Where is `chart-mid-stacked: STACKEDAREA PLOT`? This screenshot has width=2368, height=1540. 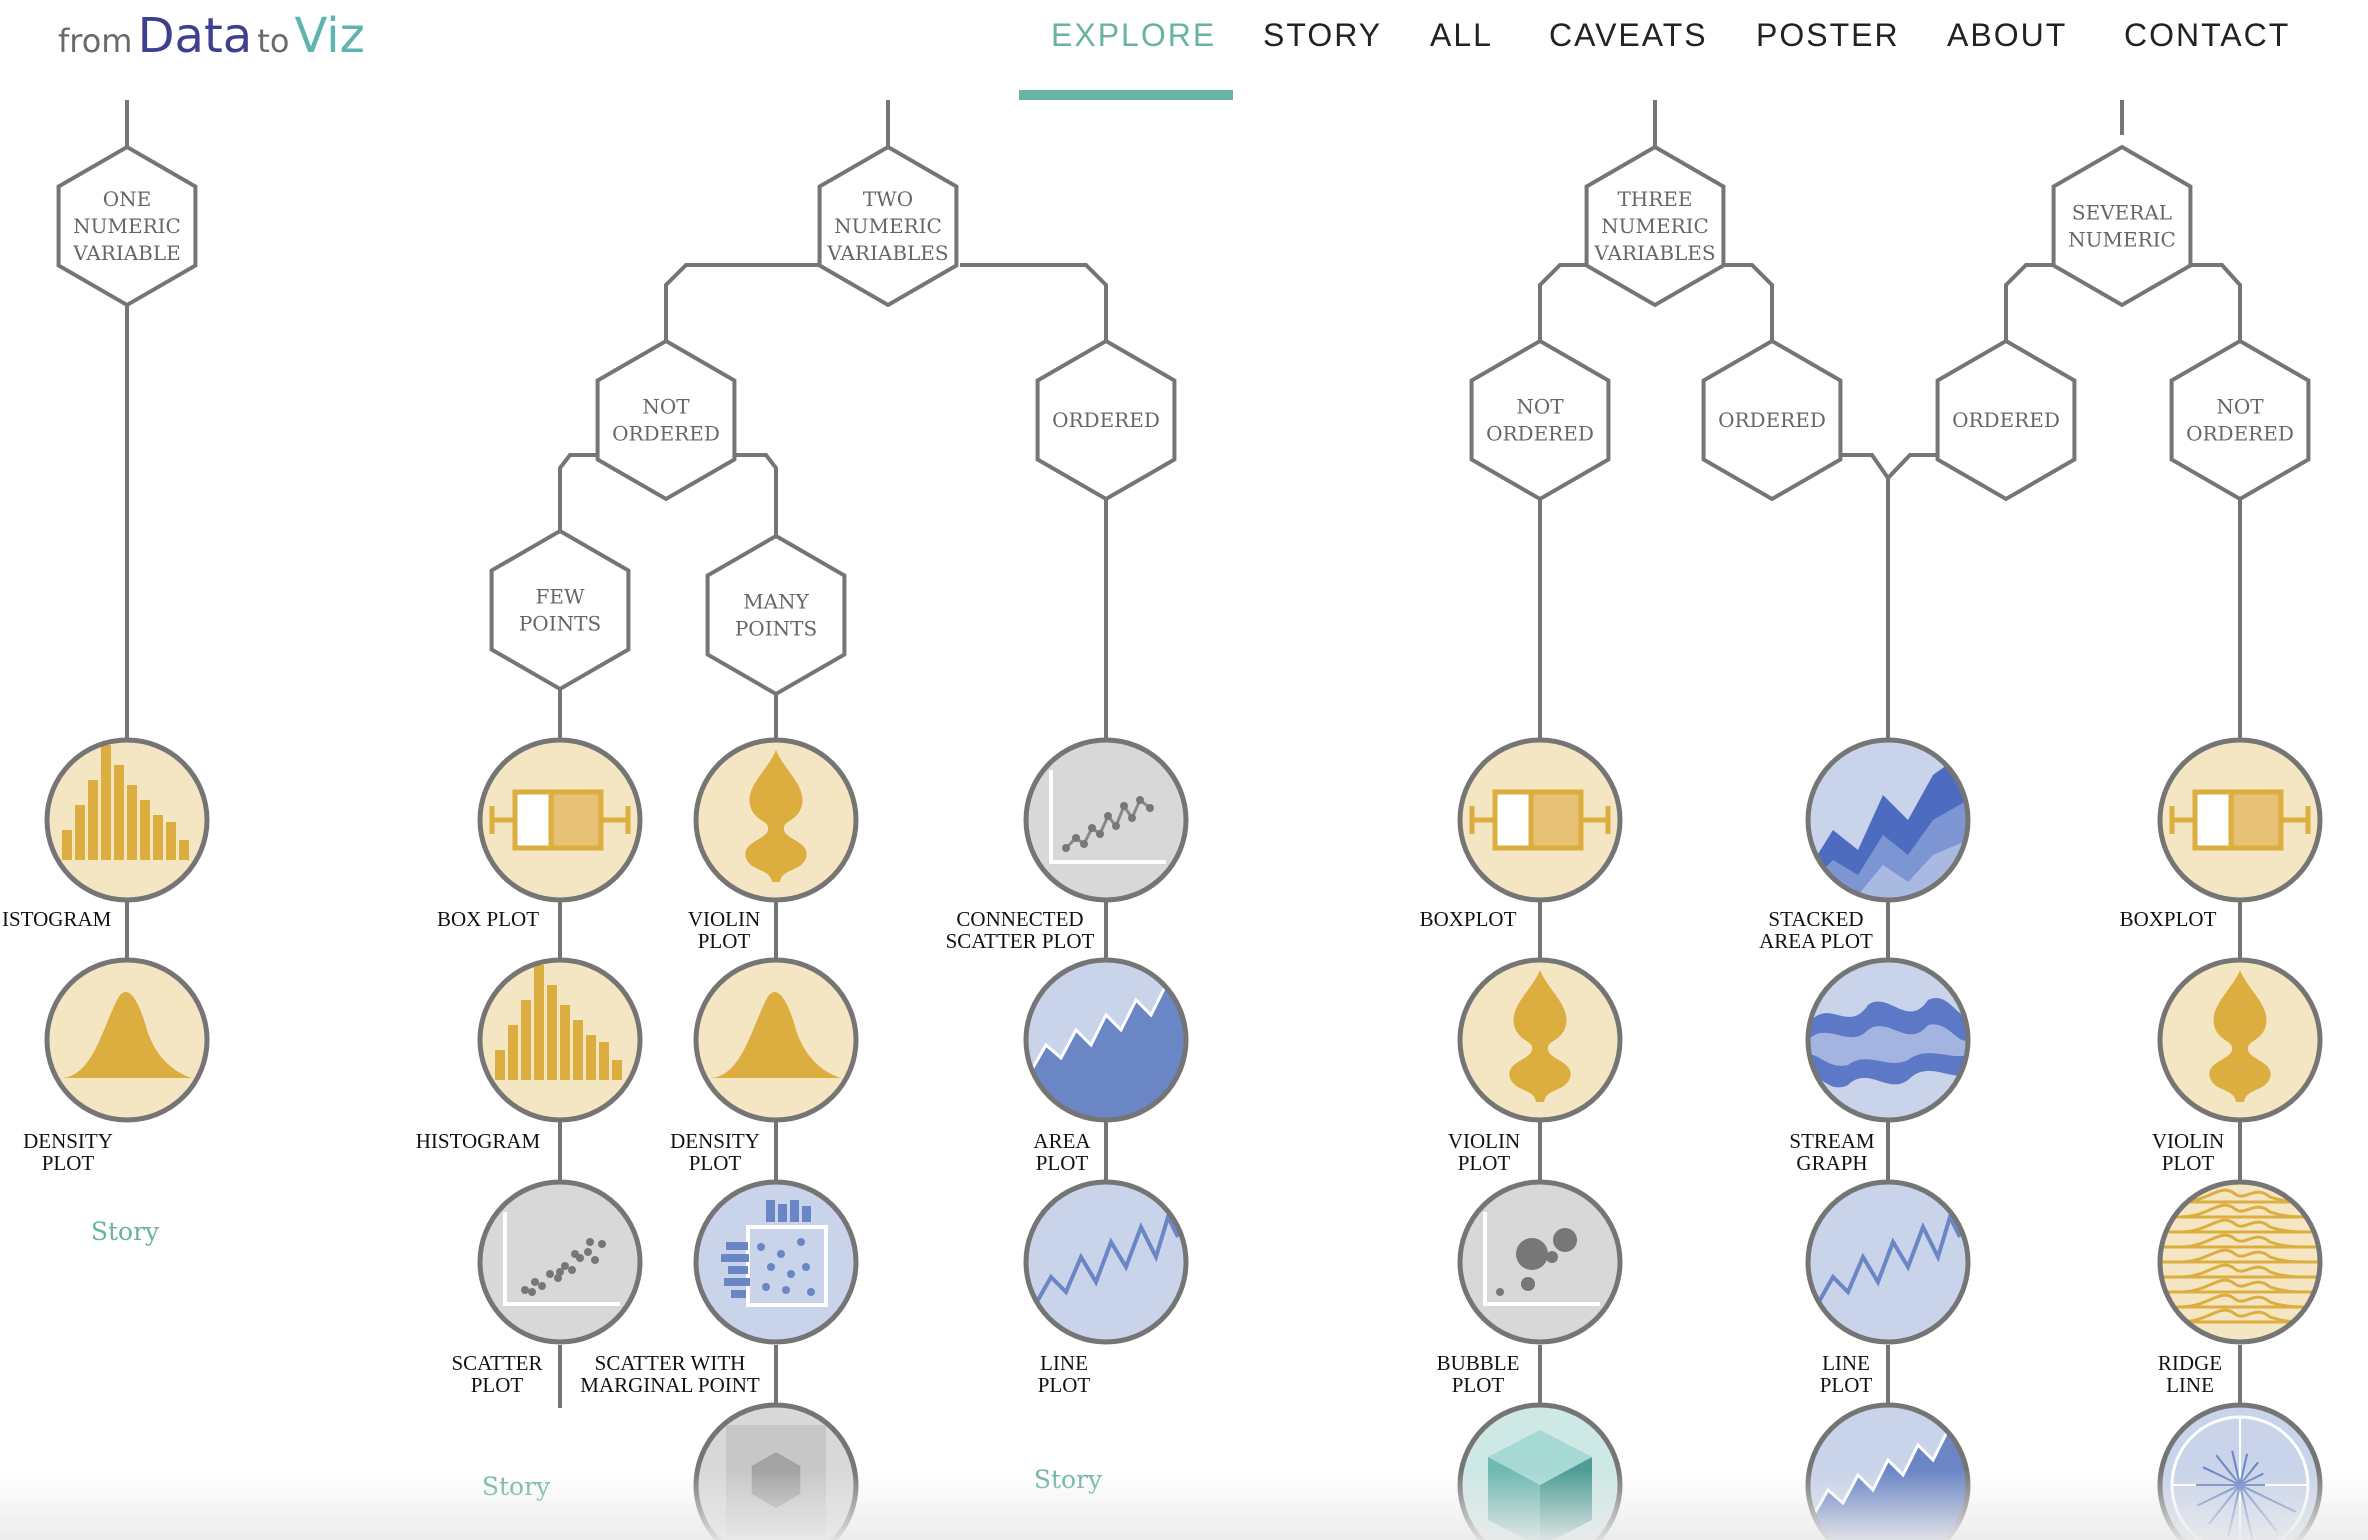
chart-mid-stacked: STACKEDAREA PLOT is located at coordinates (1865, 845).